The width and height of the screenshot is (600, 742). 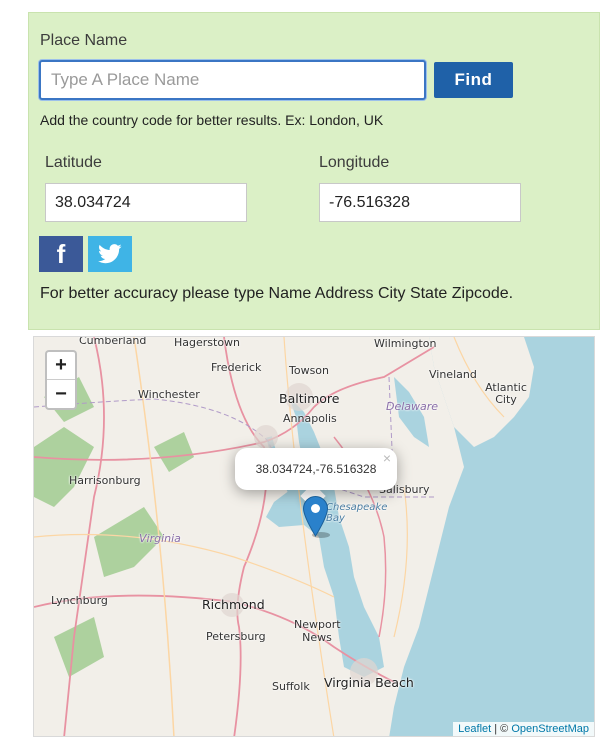 I want to click on map-label-virginia: Virginia, so click(x=160, y=538).